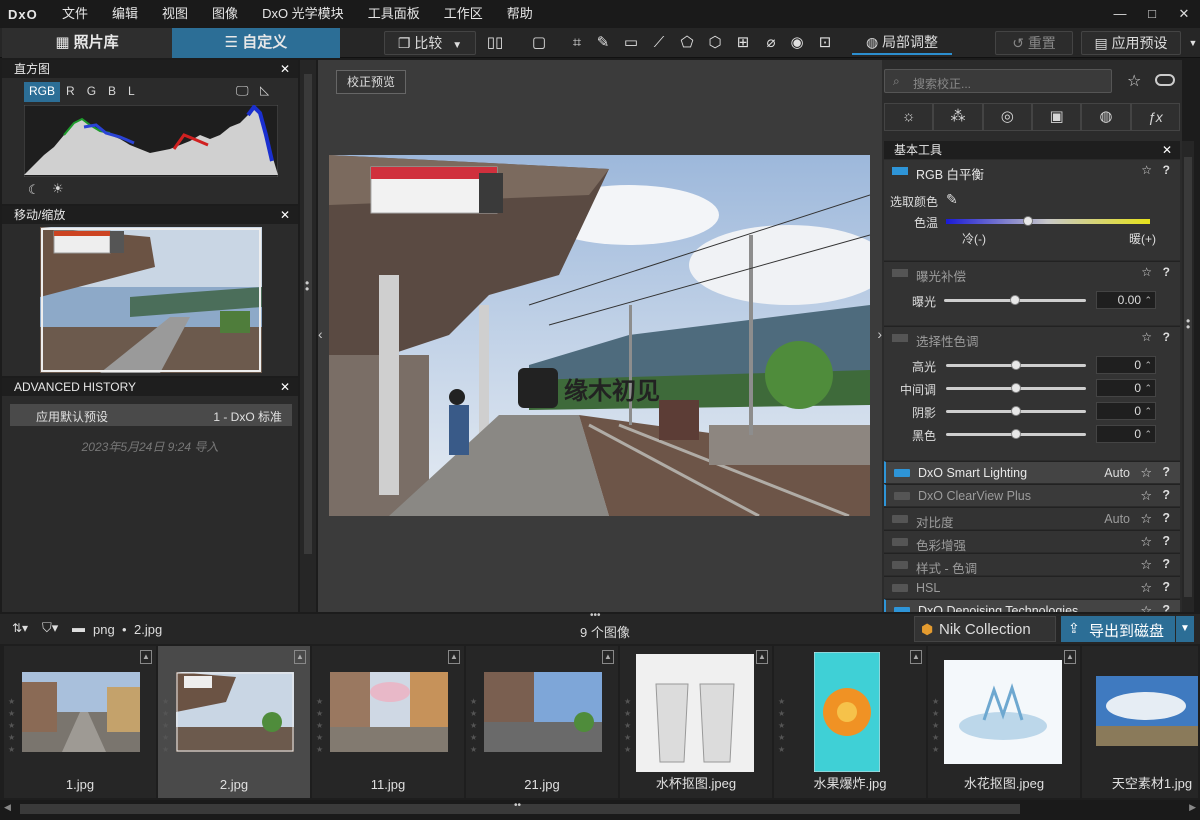  Describe the element at coordinates (371, 82) in the screenshot. I see `correct-preview-button: 校正预览` at that location.